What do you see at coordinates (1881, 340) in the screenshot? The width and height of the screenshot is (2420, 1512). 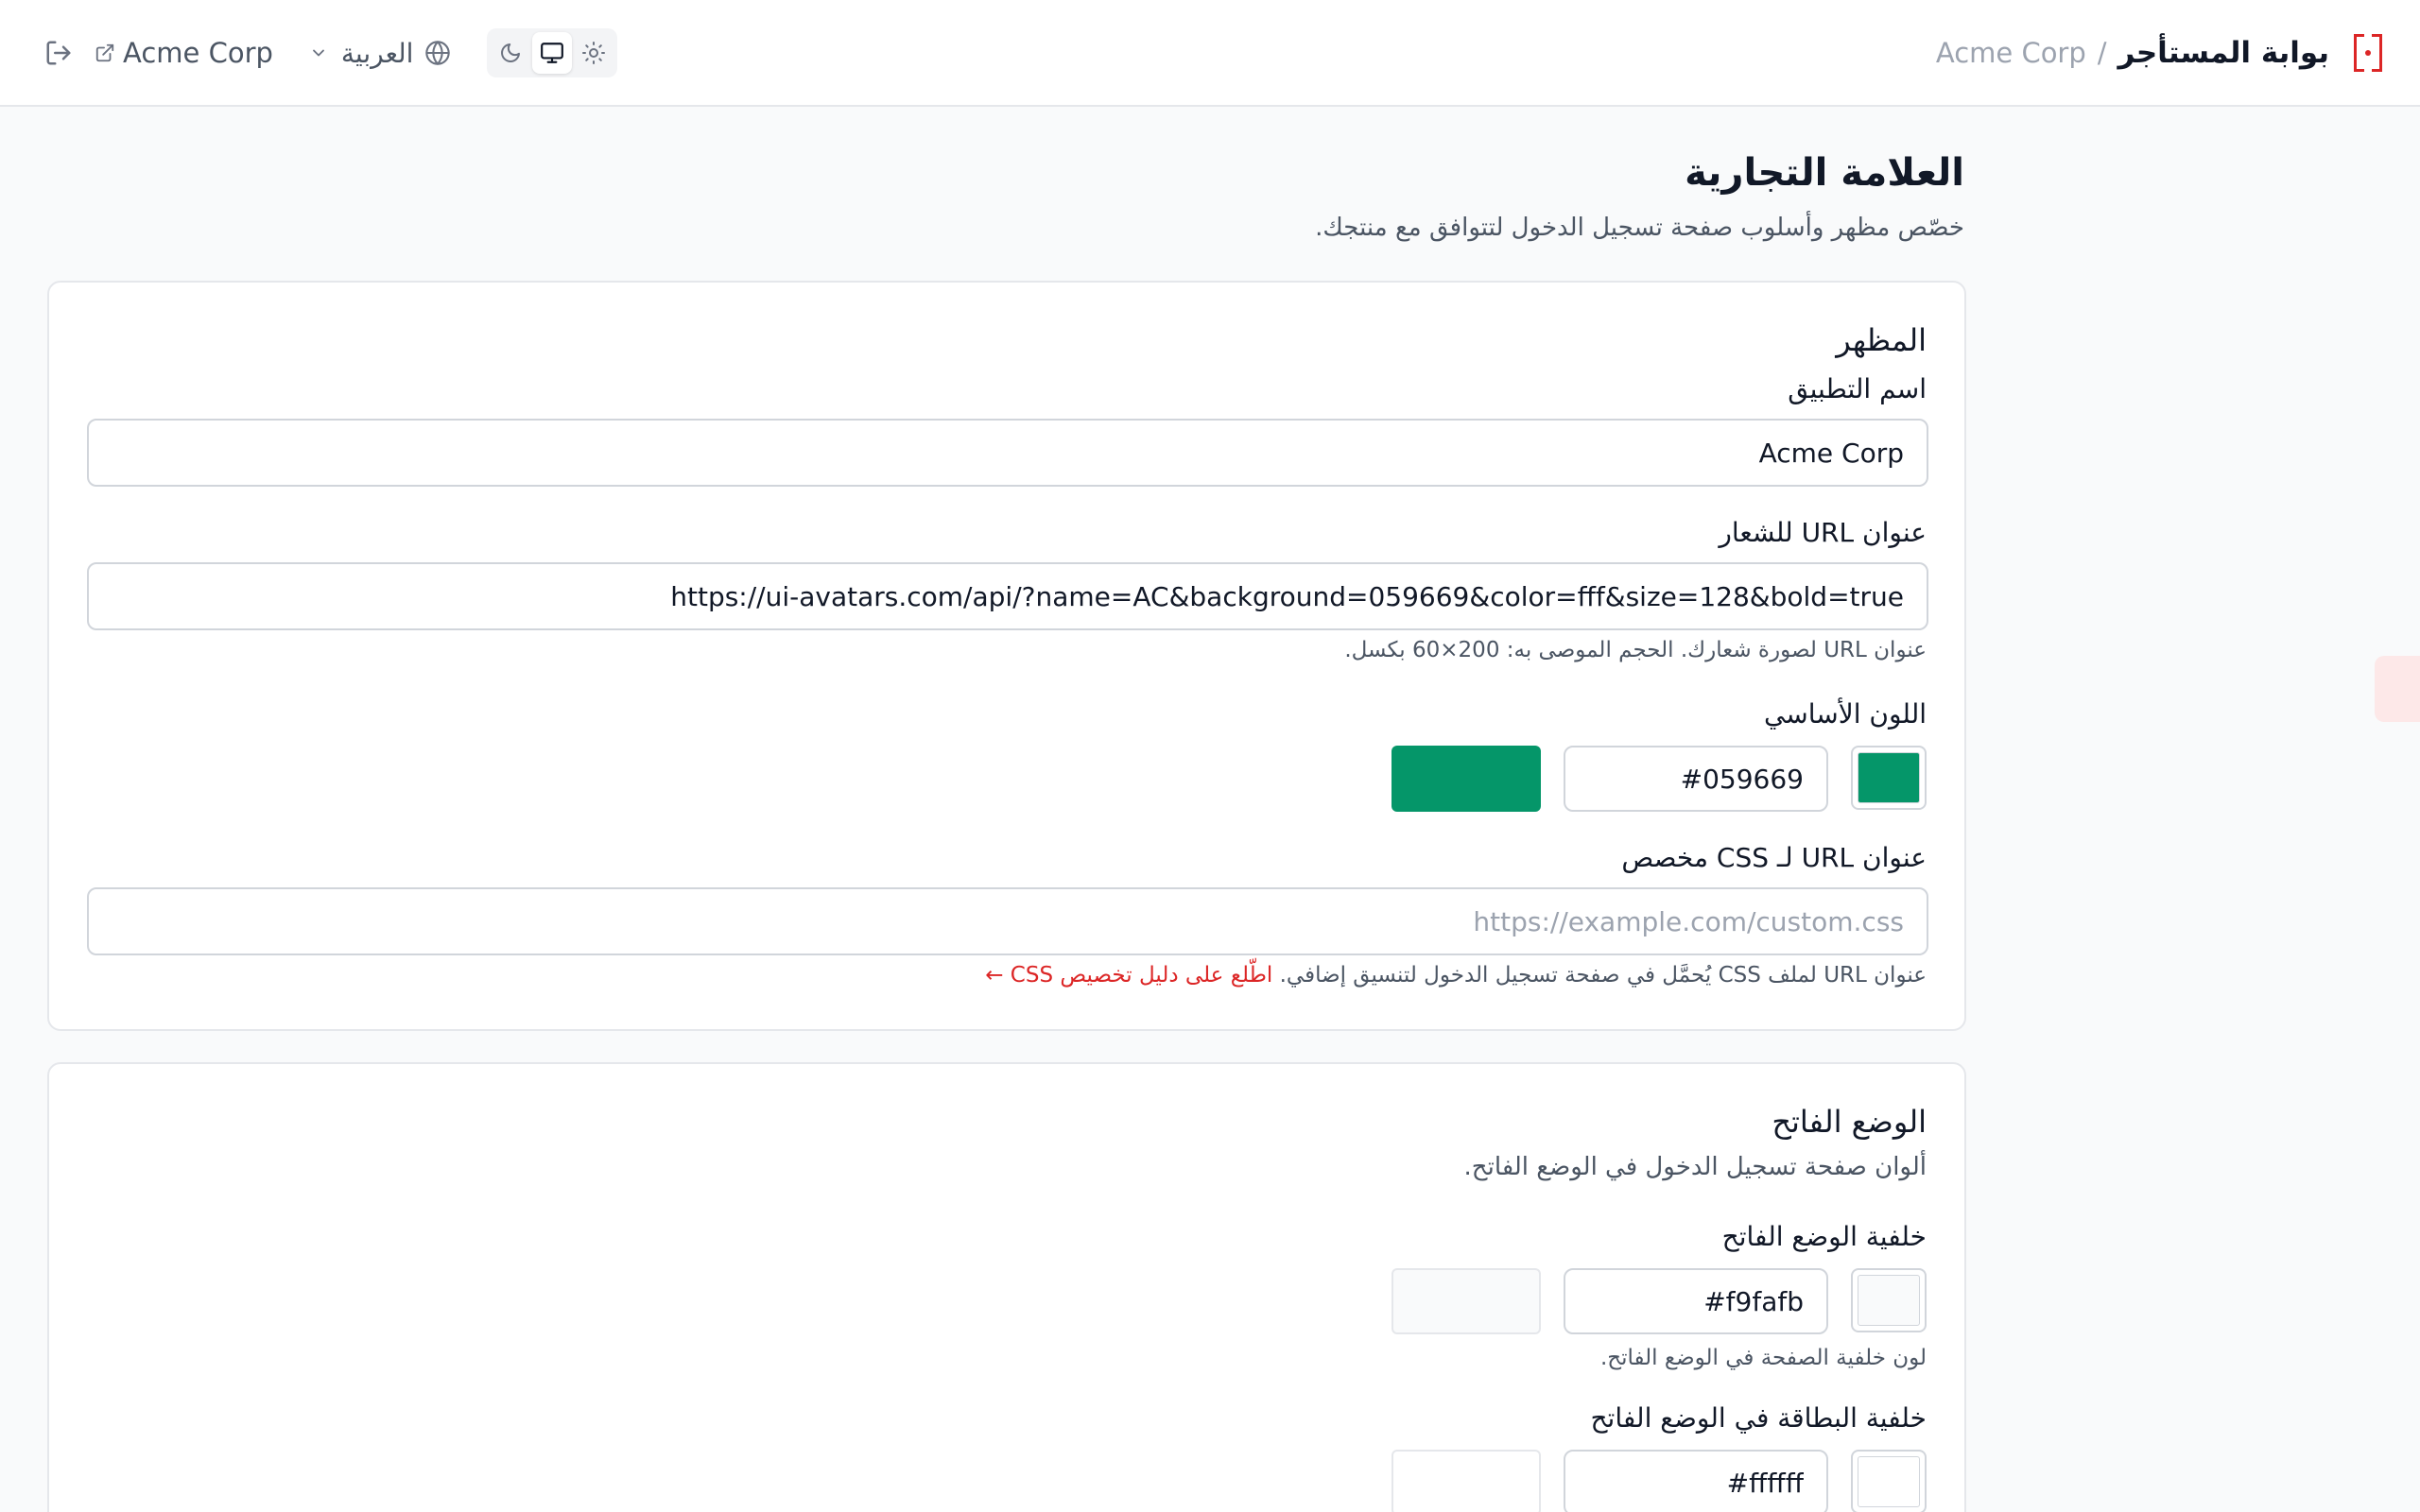 I see `appearance-title: المظهر` at bounding box center [1881, 340].